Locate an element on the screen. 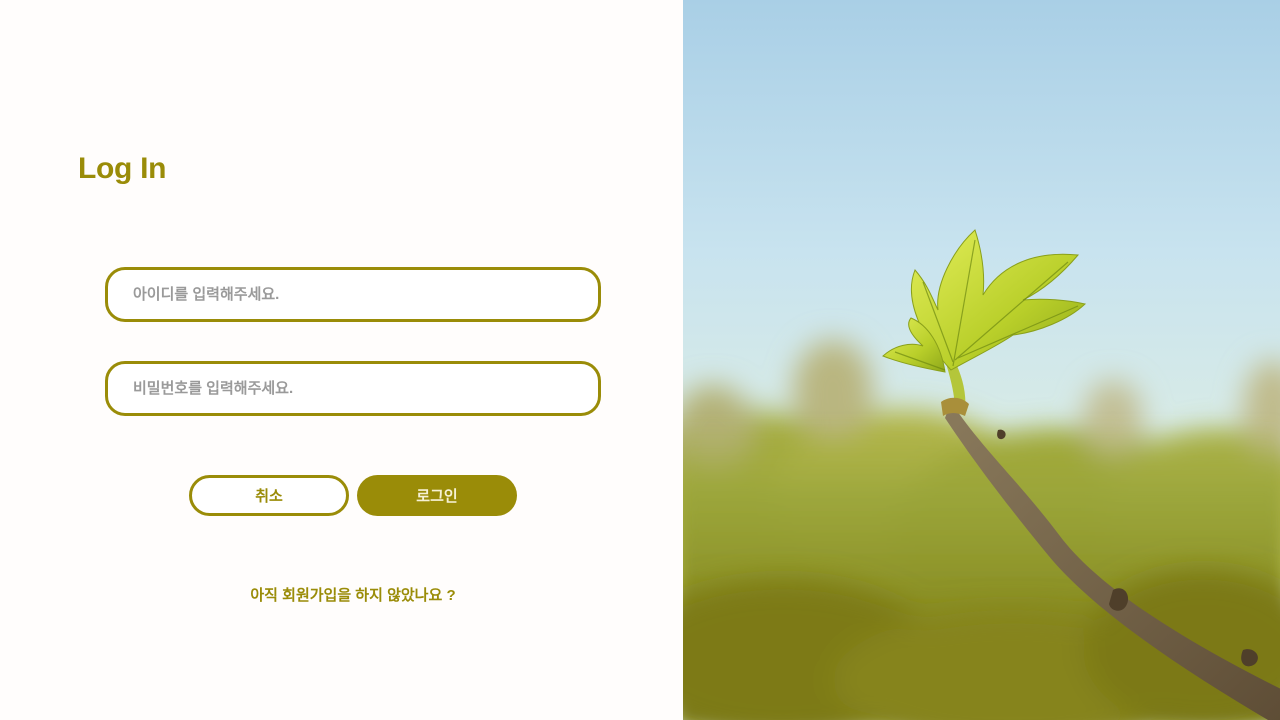  cancel-button: 취소 is located at coordinates (269, 495).